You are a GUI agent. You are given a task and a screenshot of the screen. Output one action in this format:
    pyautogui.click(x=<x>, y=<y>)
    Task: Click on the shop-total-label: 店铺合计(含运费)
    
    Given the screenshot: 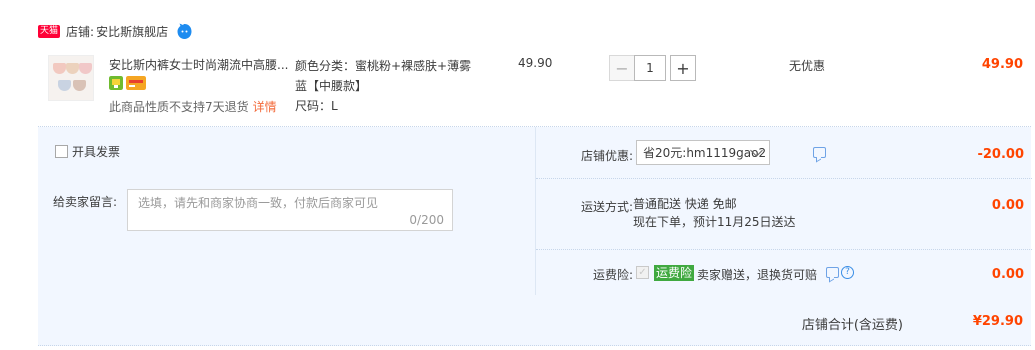 What is the action you would take?
    pyautogui.click(x=852, y=325)
    